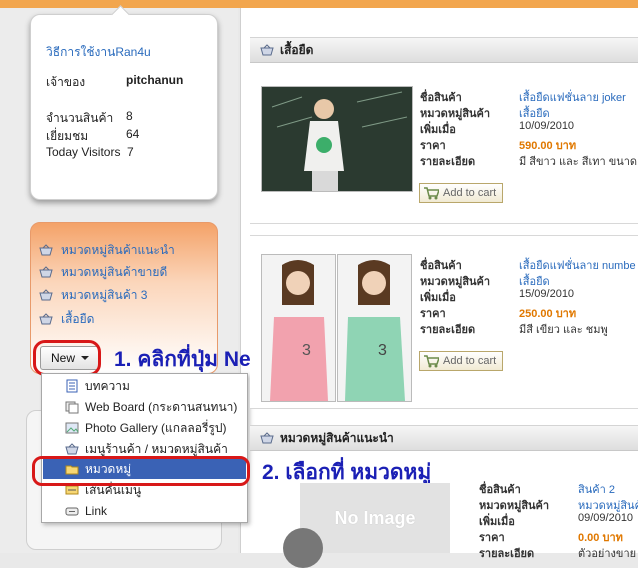  I want to click on product-added-date: 10/09/2010, so click(547, 126).